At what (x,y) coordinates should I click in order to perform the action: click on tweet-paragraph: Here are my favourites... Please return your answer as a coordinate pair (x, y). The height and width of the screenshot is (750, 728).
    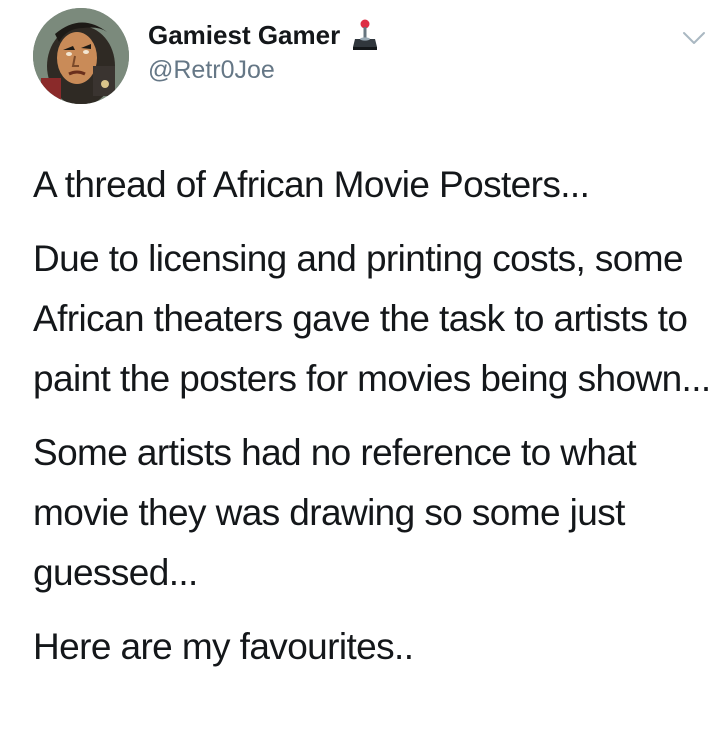
    Looking at the image, I should click on (223, 646).